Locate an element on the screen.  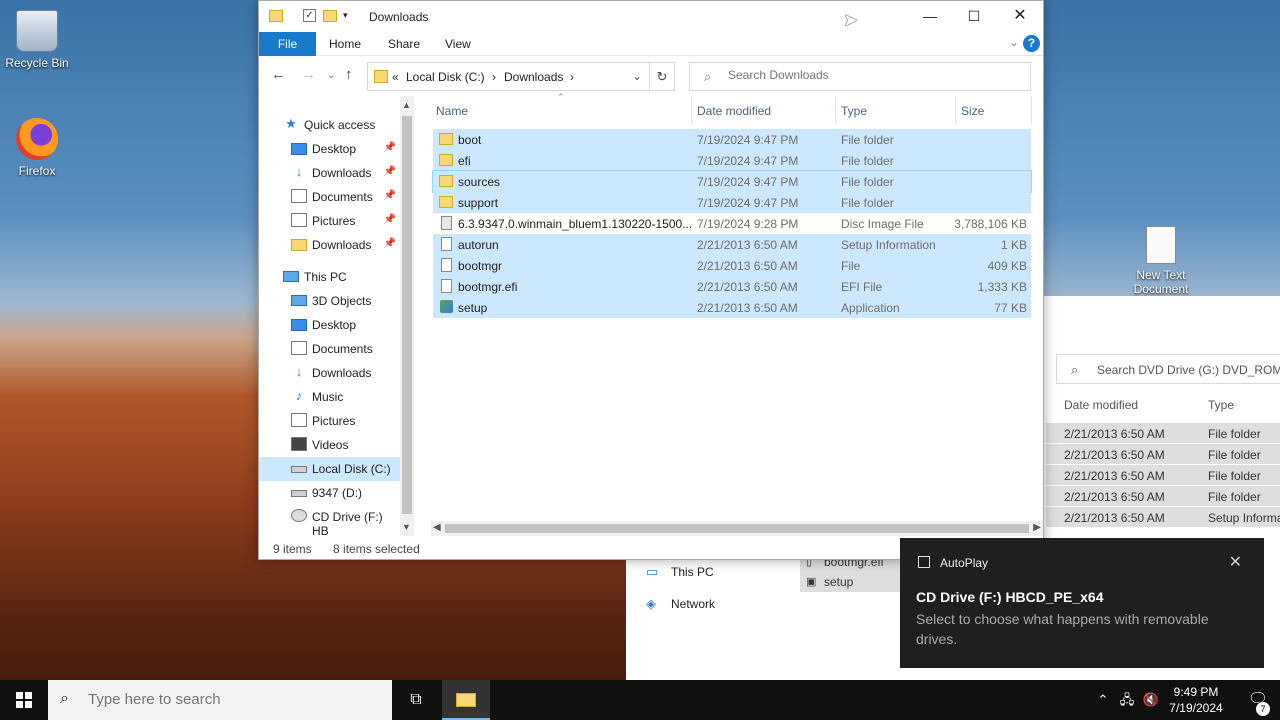
minimize-button: — is located at coordinates (930, 16).